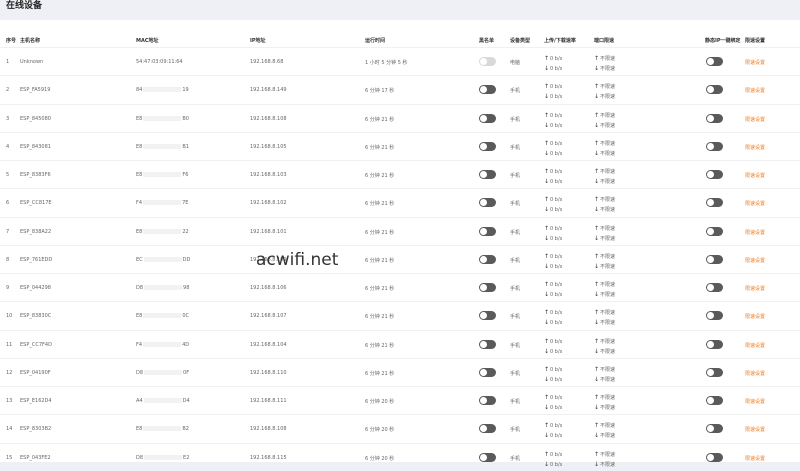  Describe the element at coordinates (8, 288) in the screenshot. I see `cell-index: 9` at that location.